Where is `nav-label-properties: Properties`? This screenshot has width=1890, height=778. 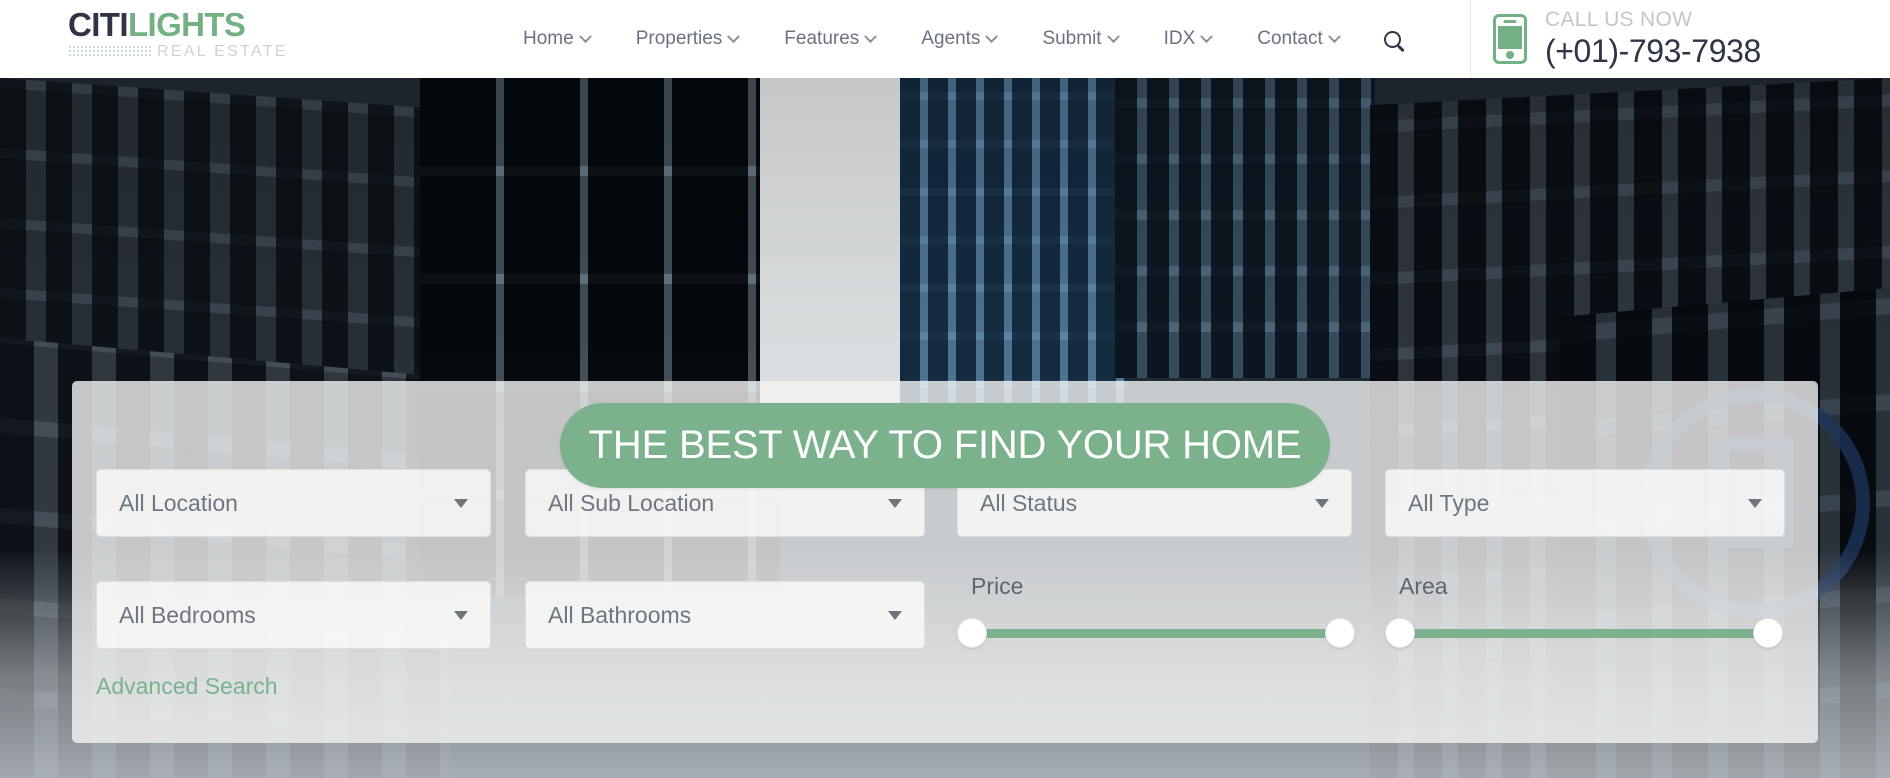
nav-label-properties: Properties is located at coordinates (679, 38).